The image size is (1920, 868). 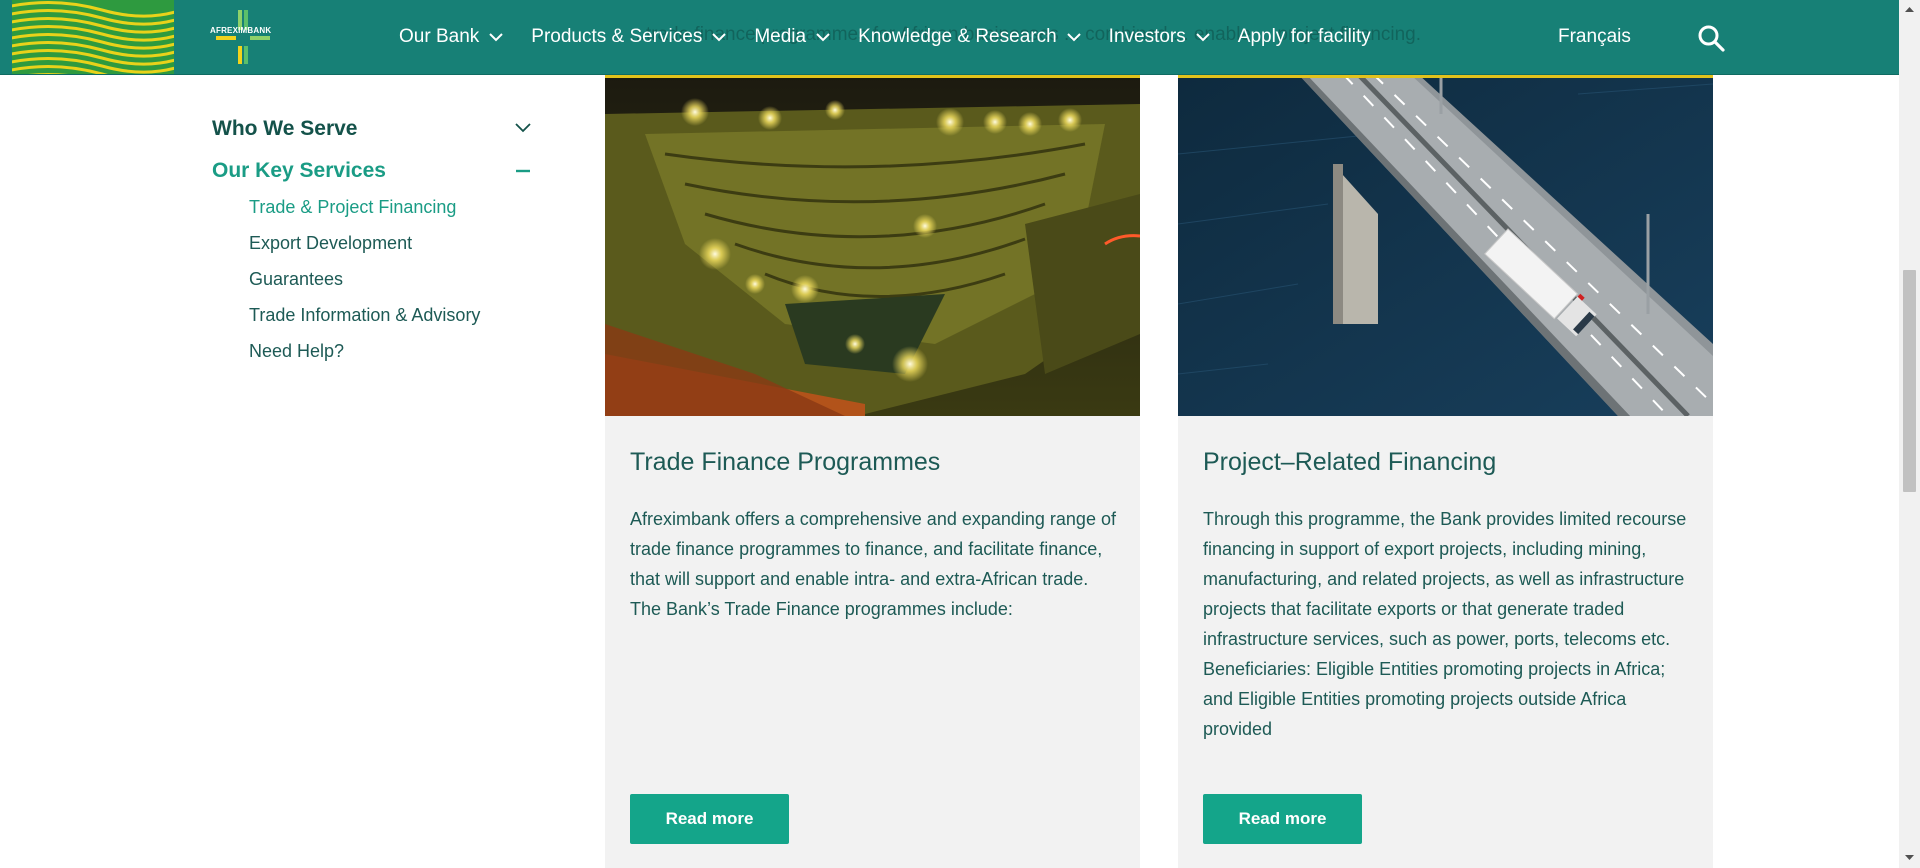 What do you see at coordinates (439, 36) in the screenshot?
I see `nav-label: Our Bank` at bounding box center [439, 36].